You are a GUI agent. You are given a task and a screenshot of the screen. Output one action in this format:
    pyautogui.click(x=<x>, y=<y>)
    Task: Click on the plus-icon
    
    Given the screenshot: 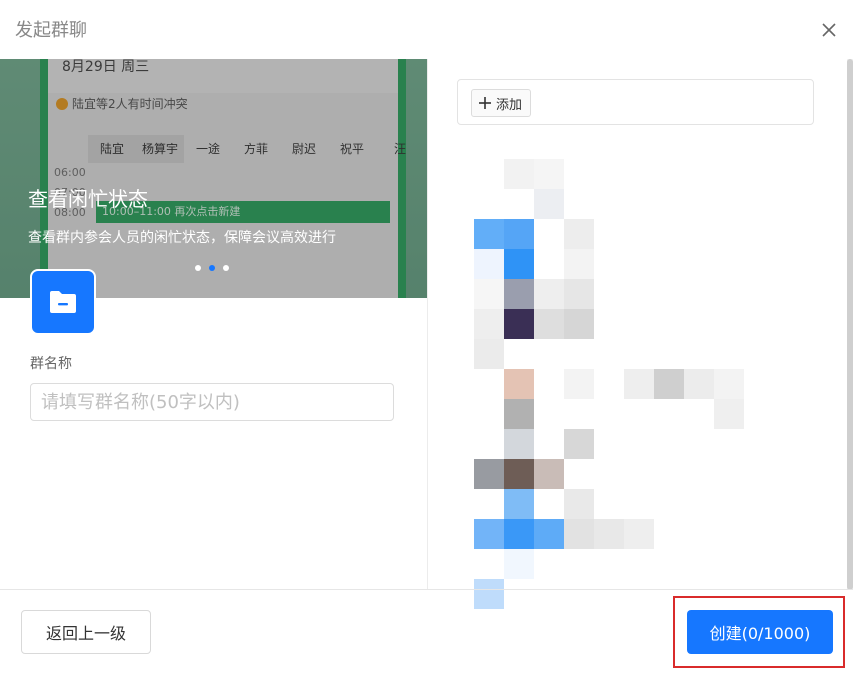 What is the action you would take?
    pyautogui.click(x=485, y=103)
    